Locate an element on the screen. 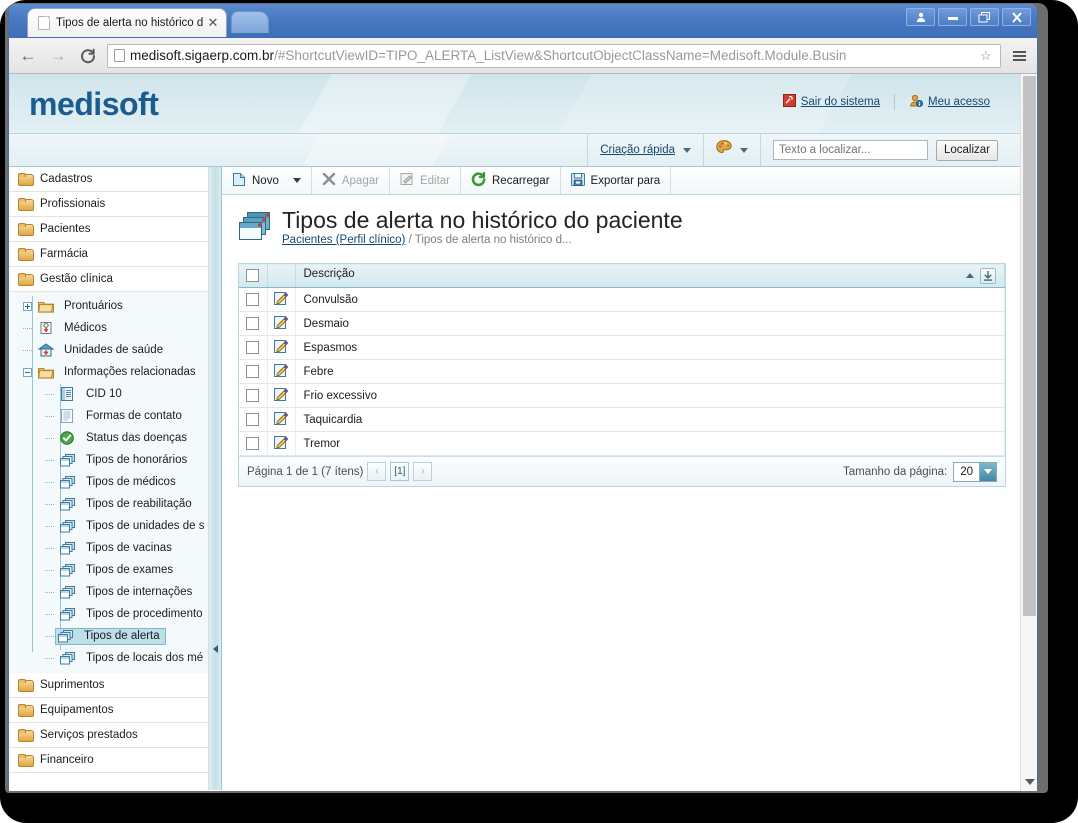 The width and height of the screenshot is (1078, 823). page-1-button: [1] is located at coordinates (400, 471).